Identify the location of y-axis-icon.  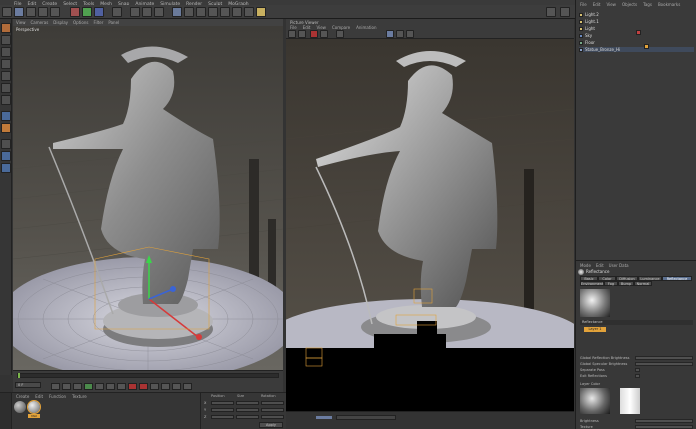
(87, 12).